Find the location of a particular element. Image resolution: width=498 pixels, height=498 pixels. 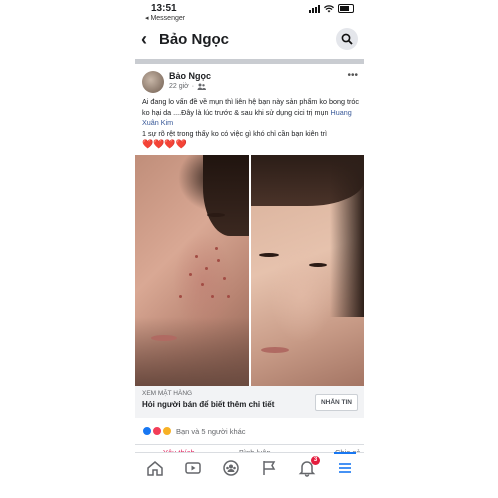

post-author: Bảo Ngọc is located at coordinates (190, 76).